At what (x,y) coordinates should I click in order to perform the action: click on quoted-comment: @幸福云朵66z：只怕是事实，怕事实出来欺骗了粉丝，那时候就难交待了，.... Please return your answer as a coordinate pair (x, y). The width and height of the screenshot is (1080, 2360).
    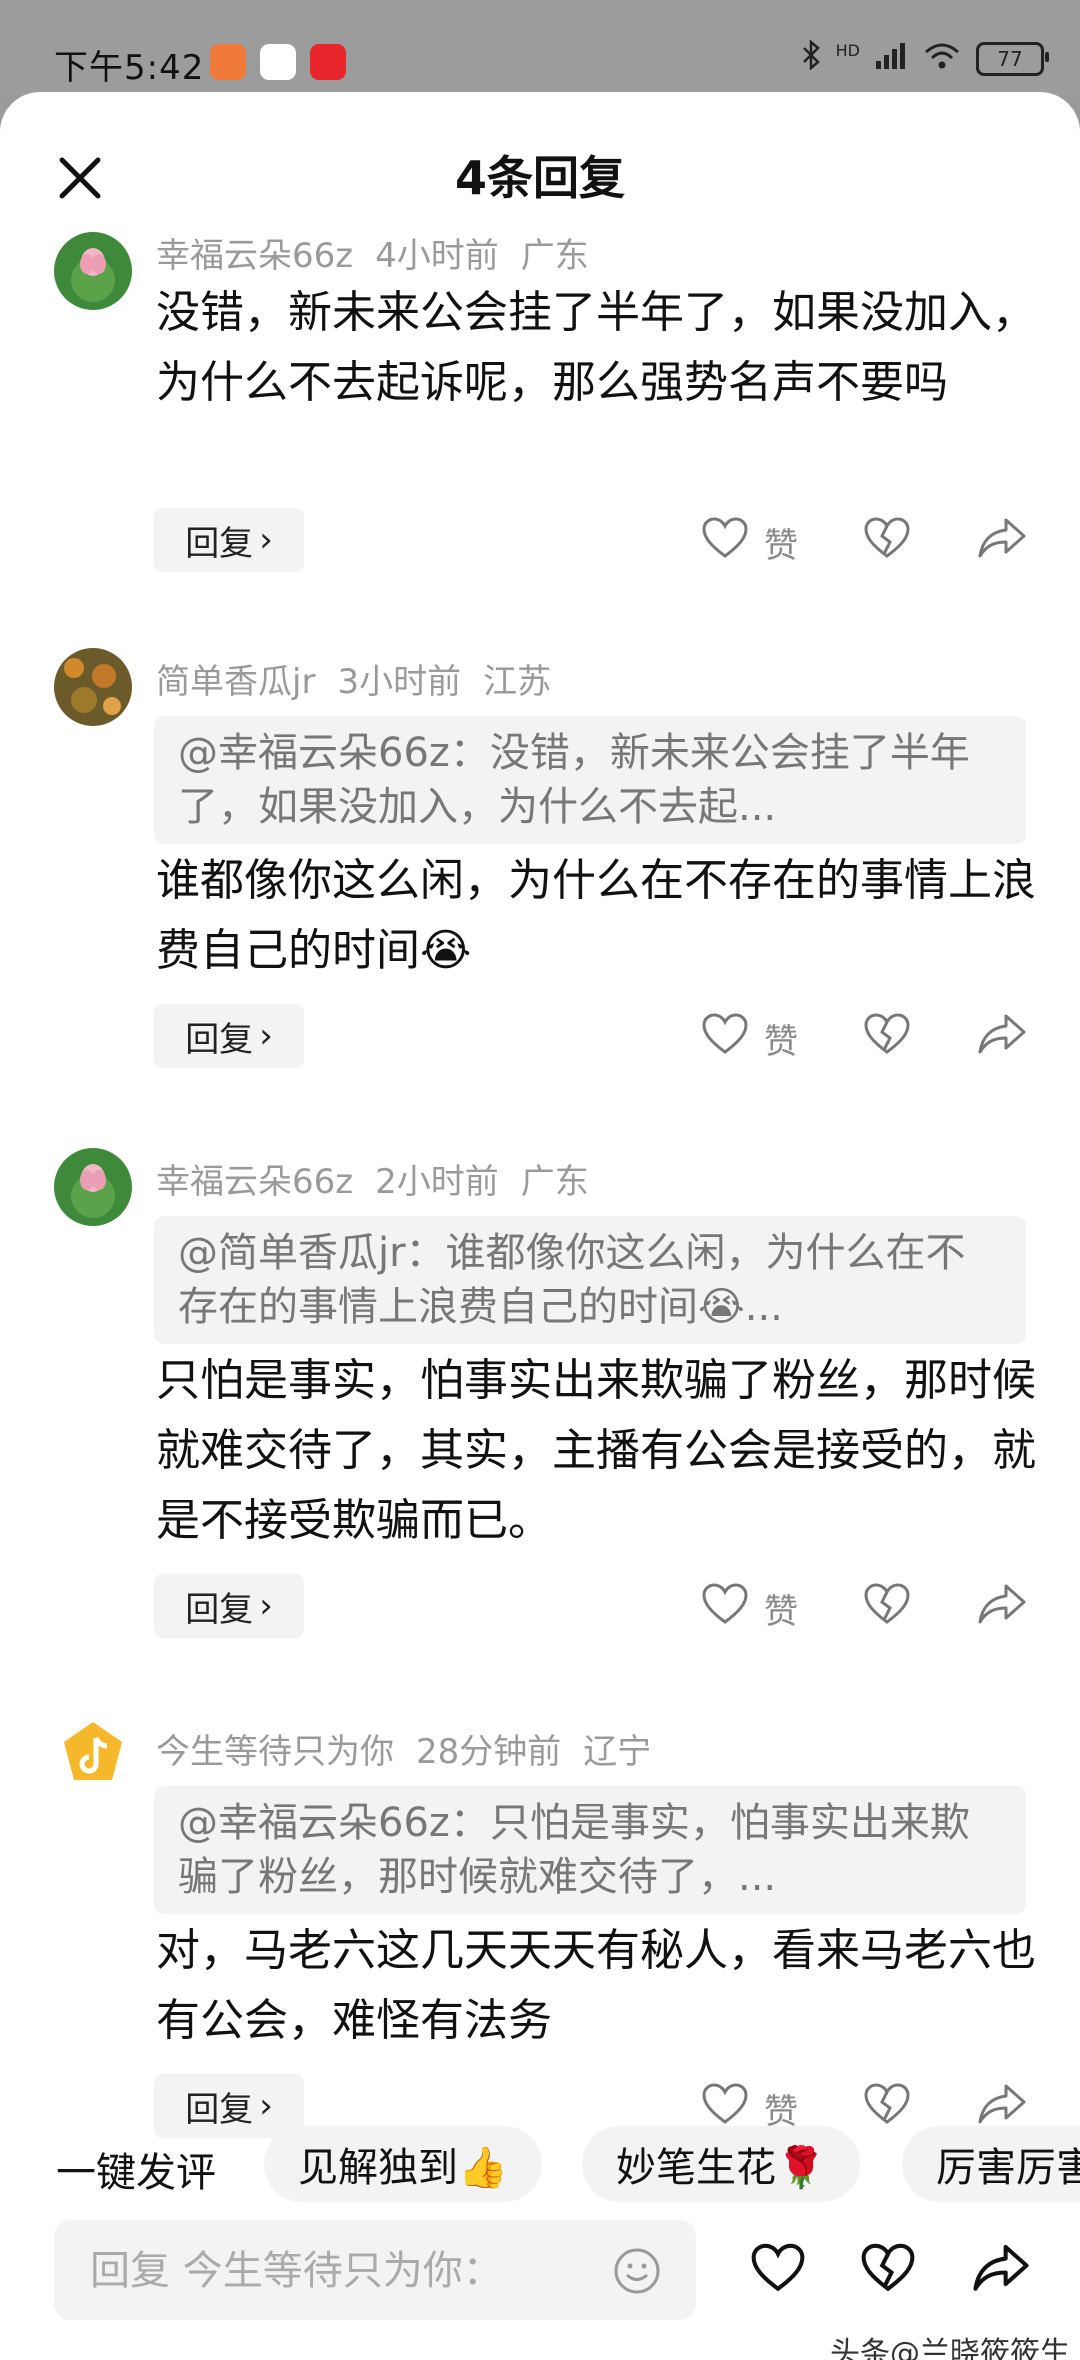
    Looking at the image, I should click on (590, 1850).